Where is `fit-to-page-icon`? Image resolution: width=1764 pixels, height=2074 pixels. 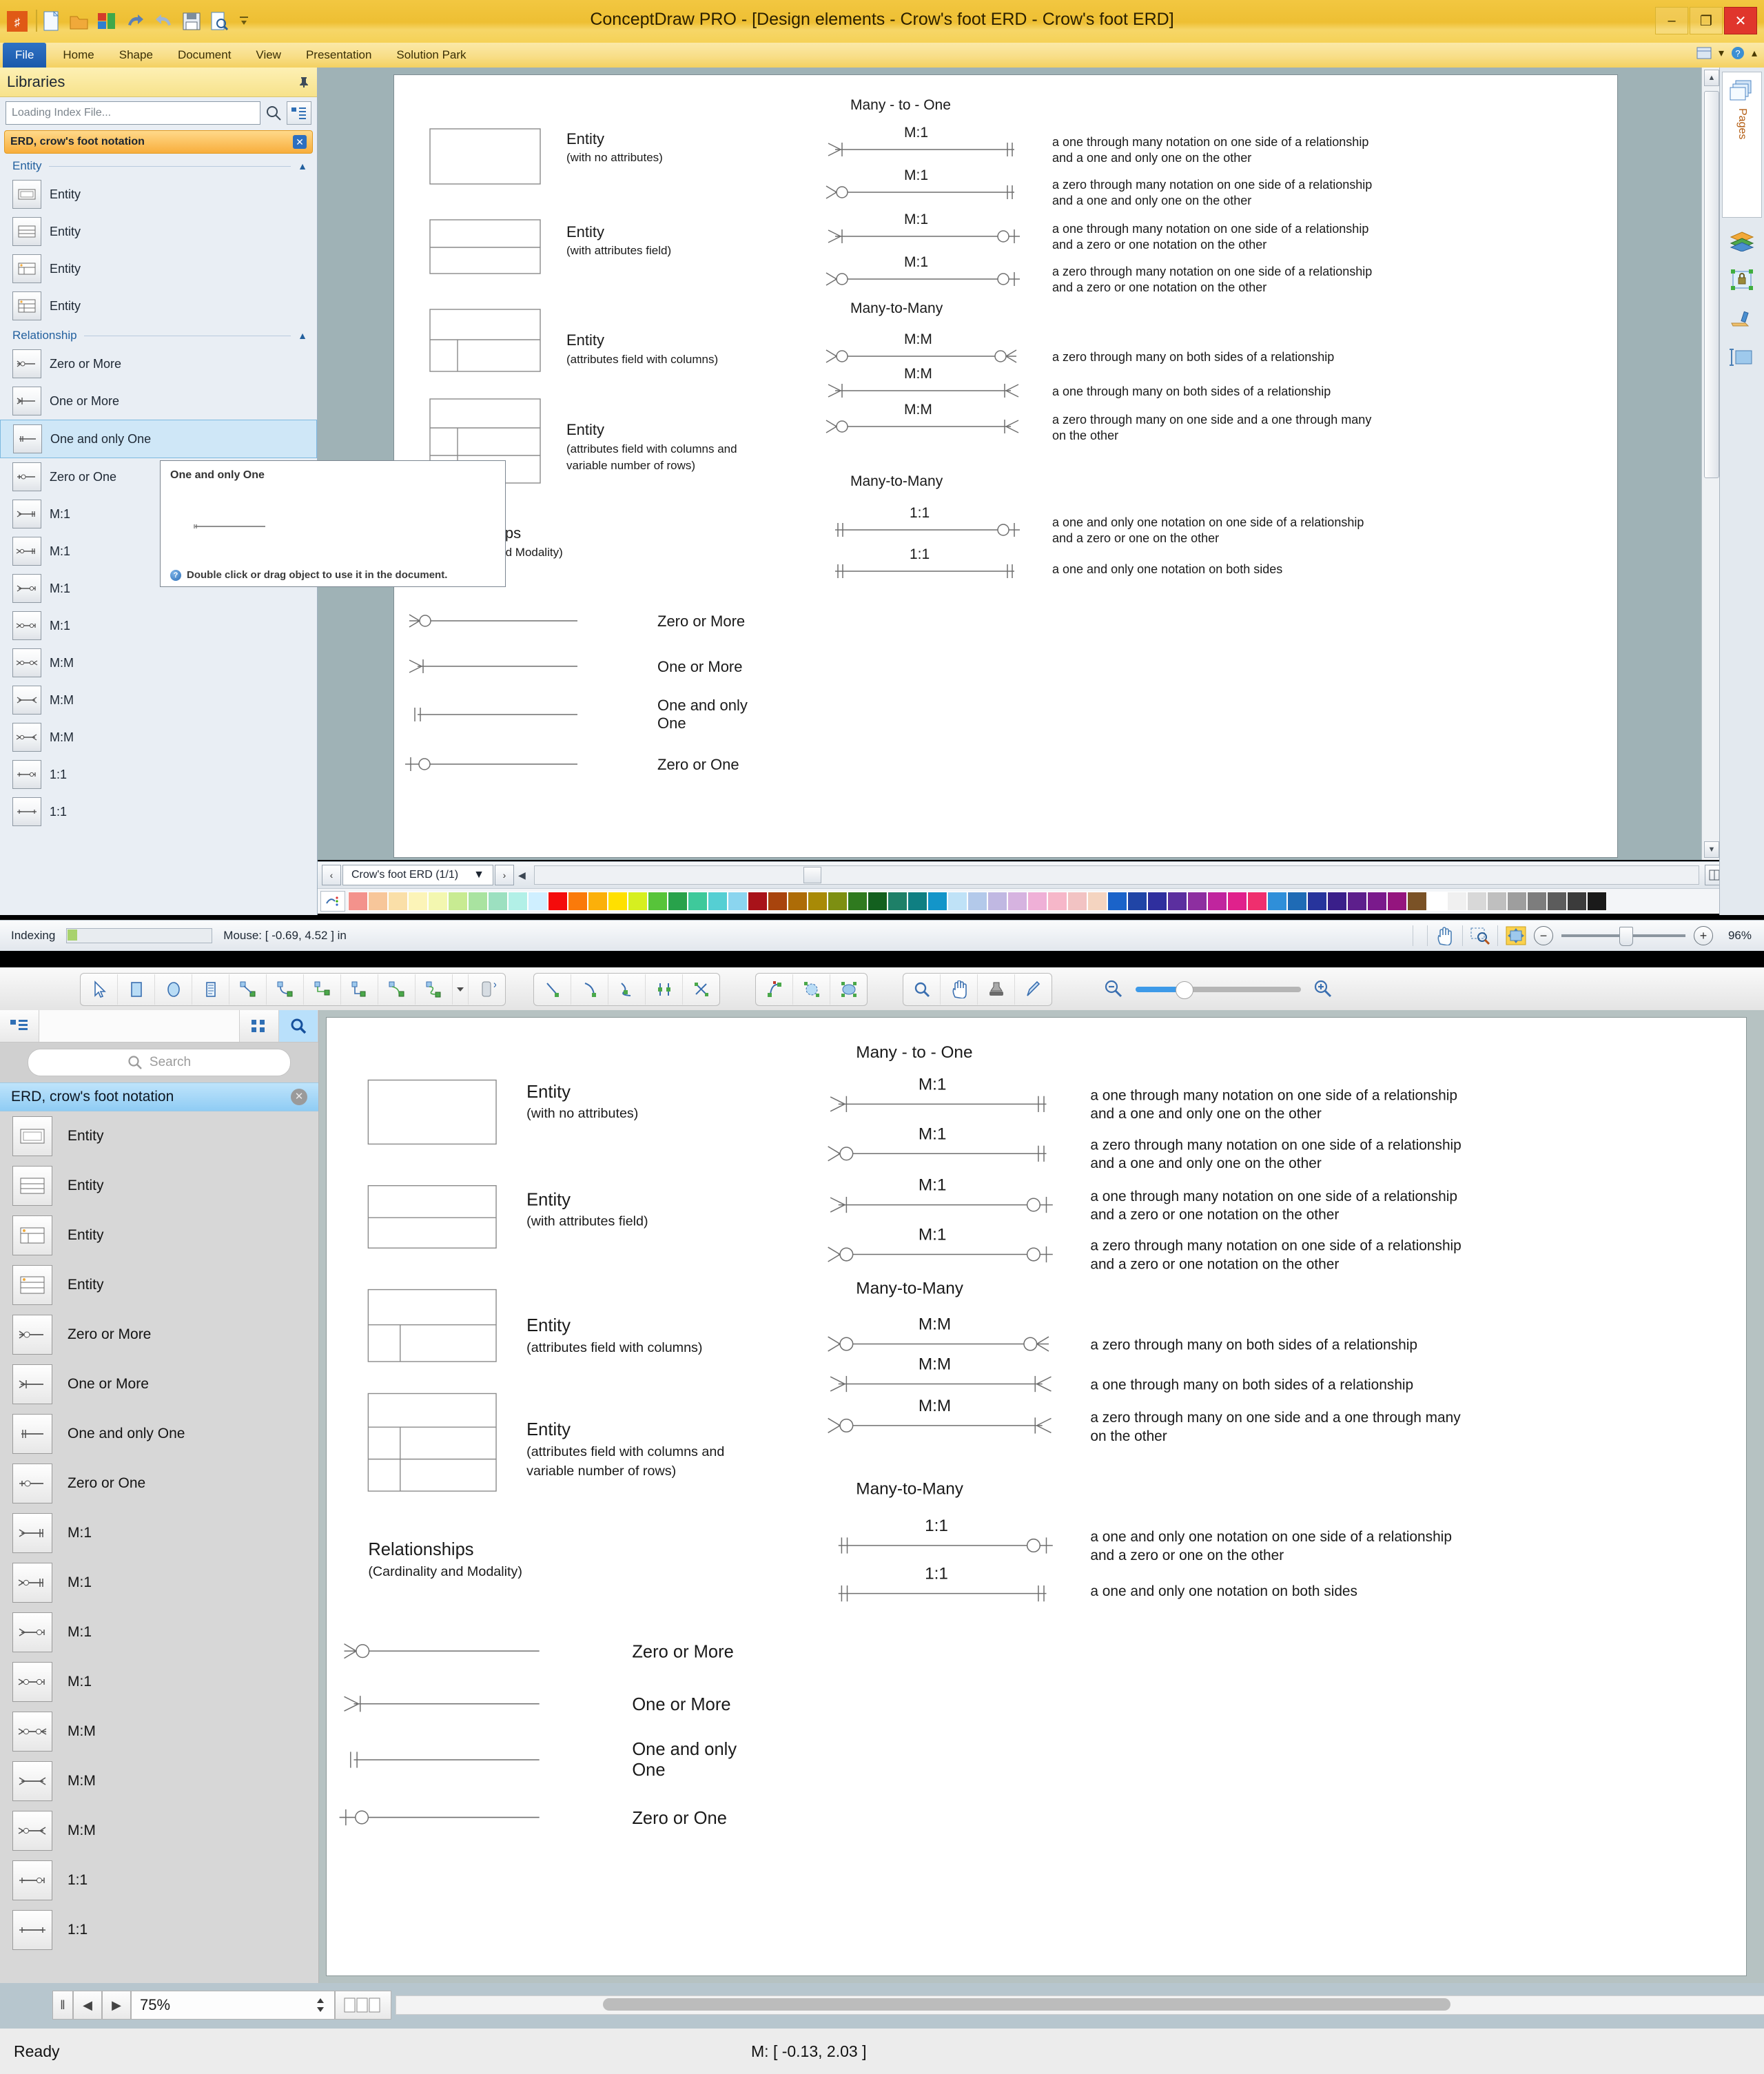
fit-to-page-icon is located at coordinates (1516, 935).